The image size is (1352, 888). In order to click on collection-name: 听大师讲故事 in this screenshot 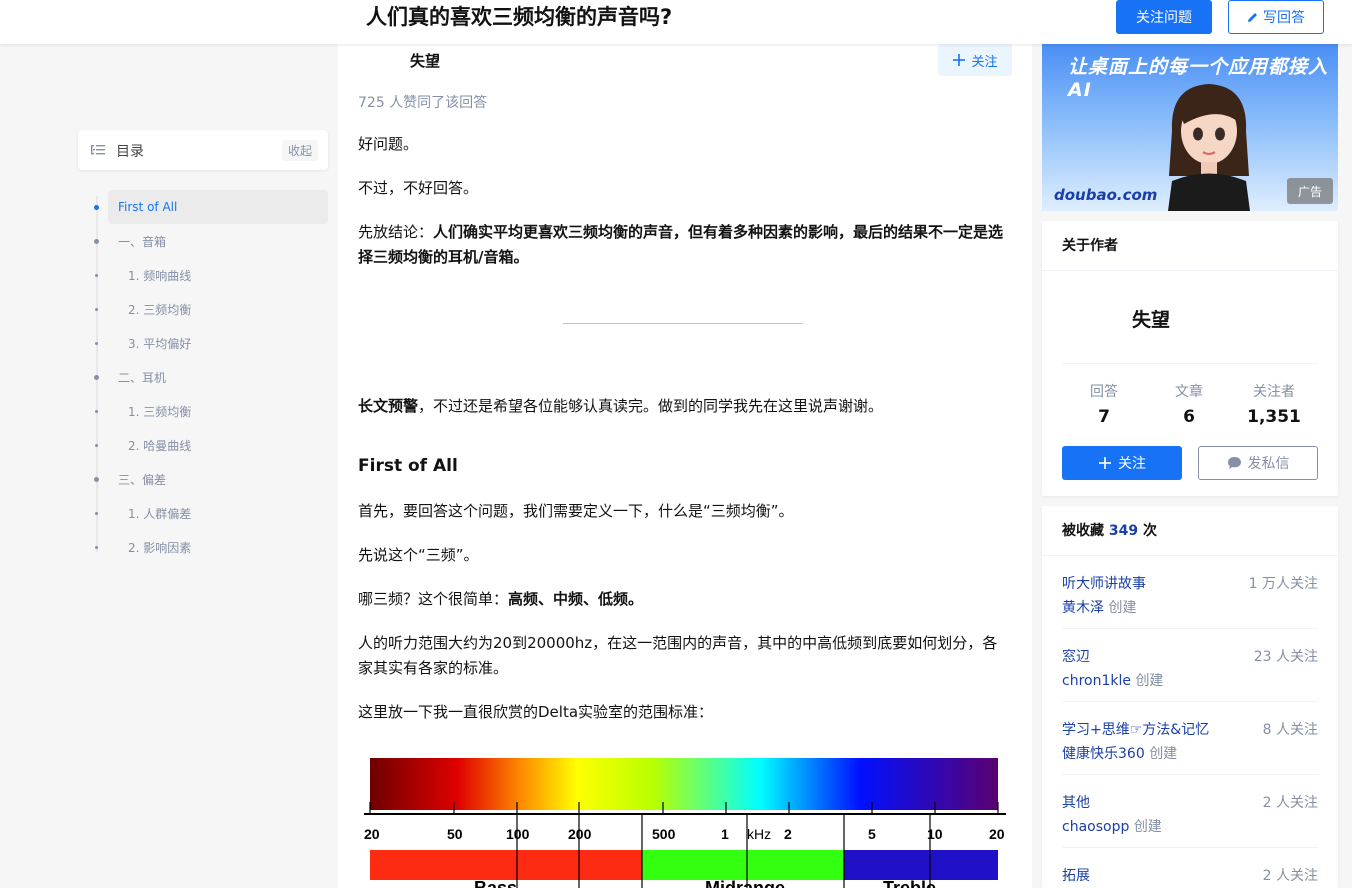, I will do `click(1104, 583)`.